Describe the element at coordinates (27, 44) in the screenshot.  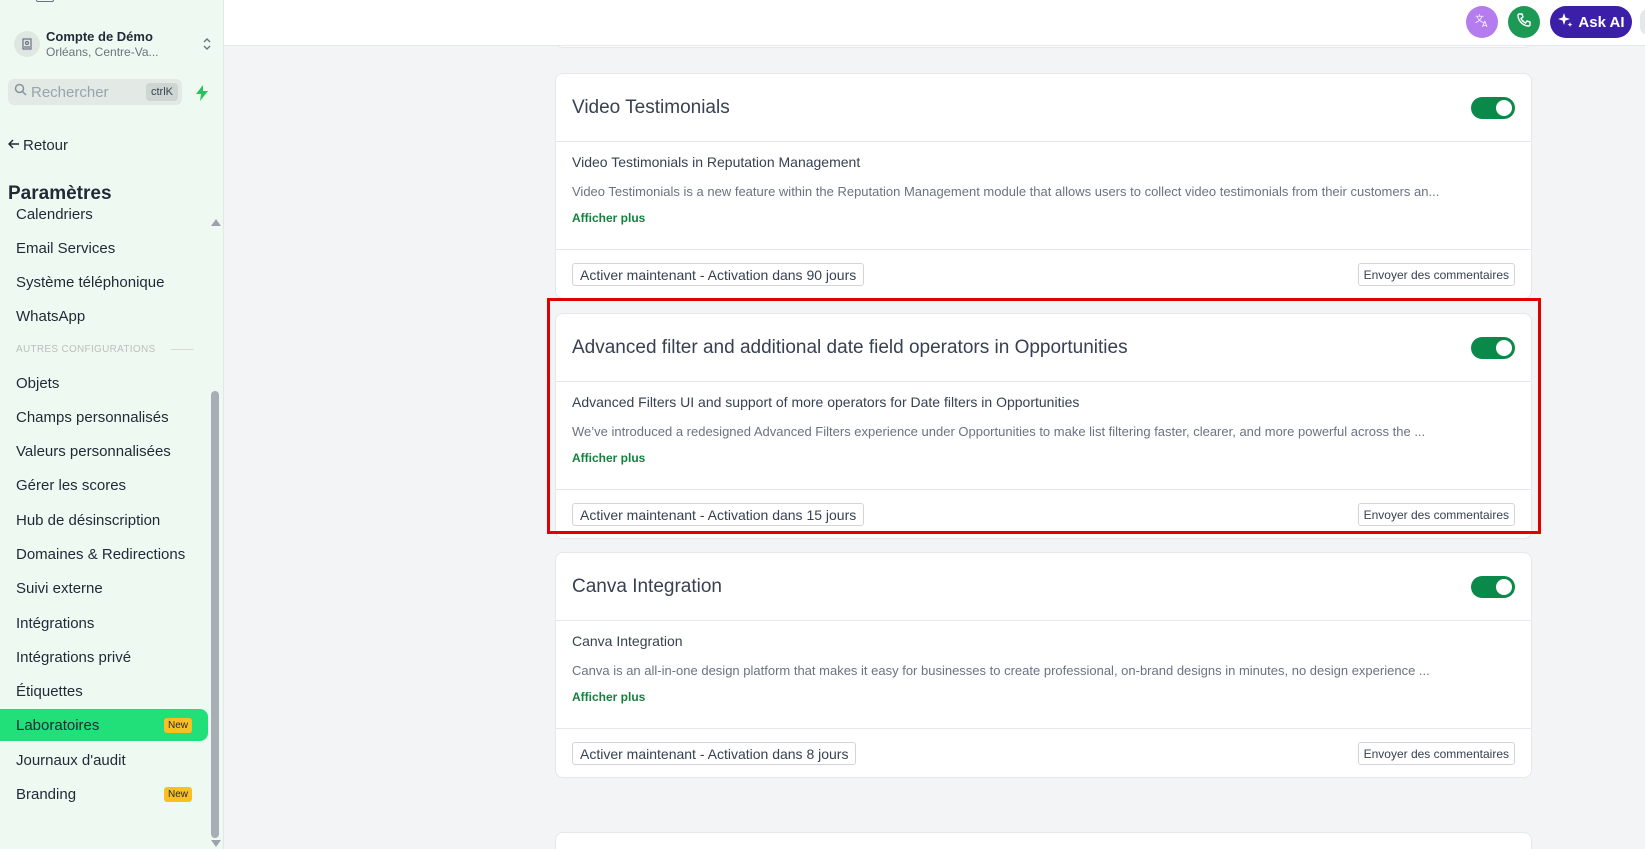
I see `building-icon` at that location.